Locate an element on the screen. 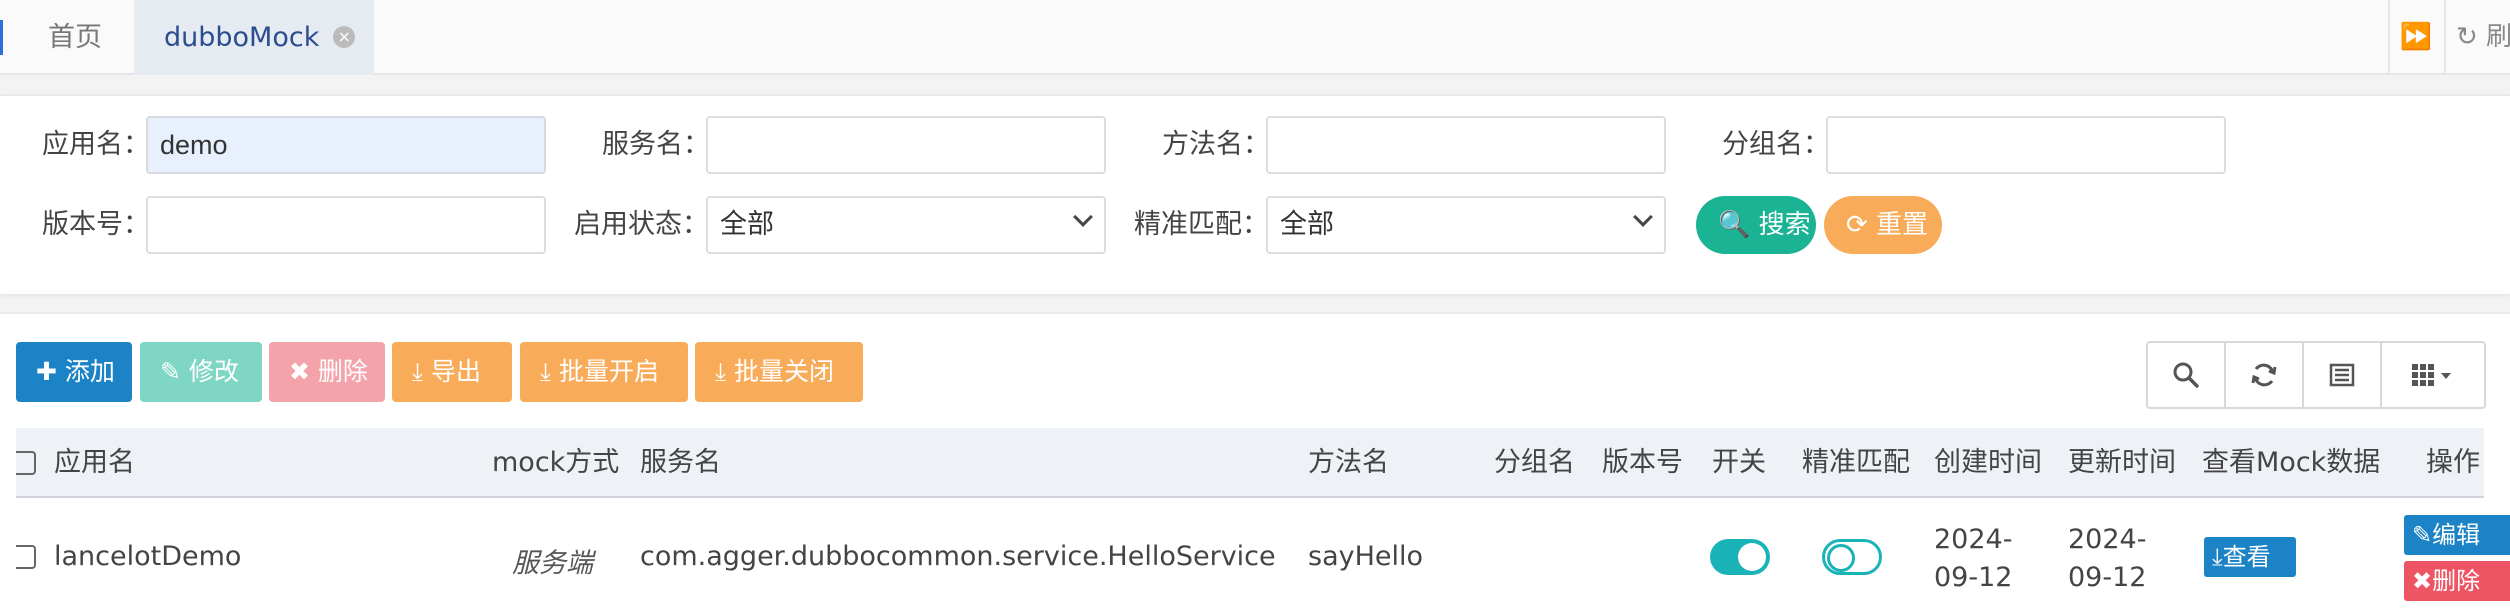  header-exact: 精准匹配 is located at coordinates (1856, 463).